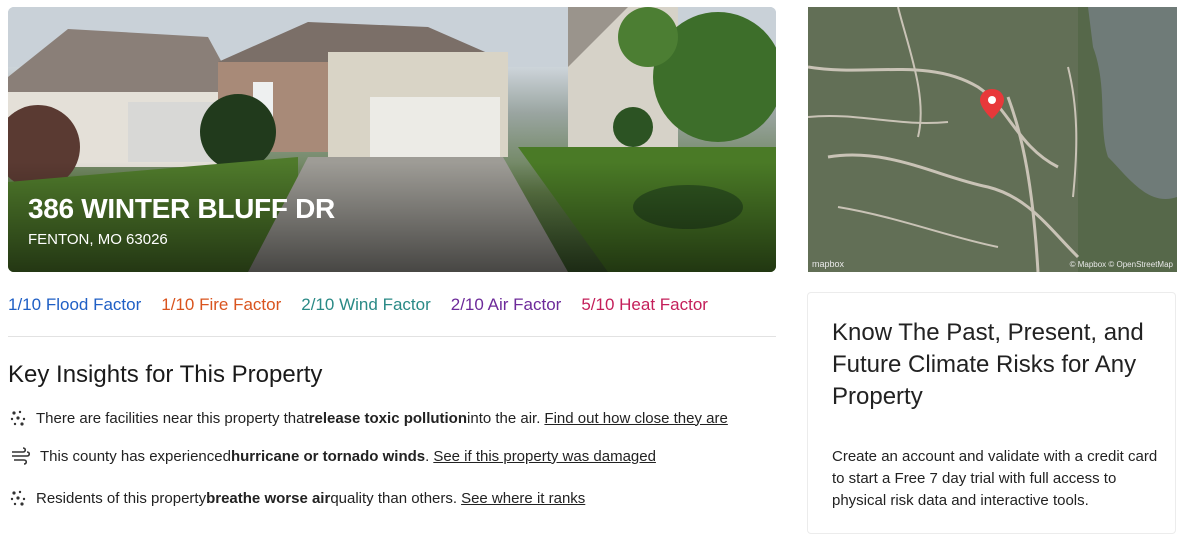  I want to click on heat-factor-link: 5/10 Heat Factor, so click(644, 305).